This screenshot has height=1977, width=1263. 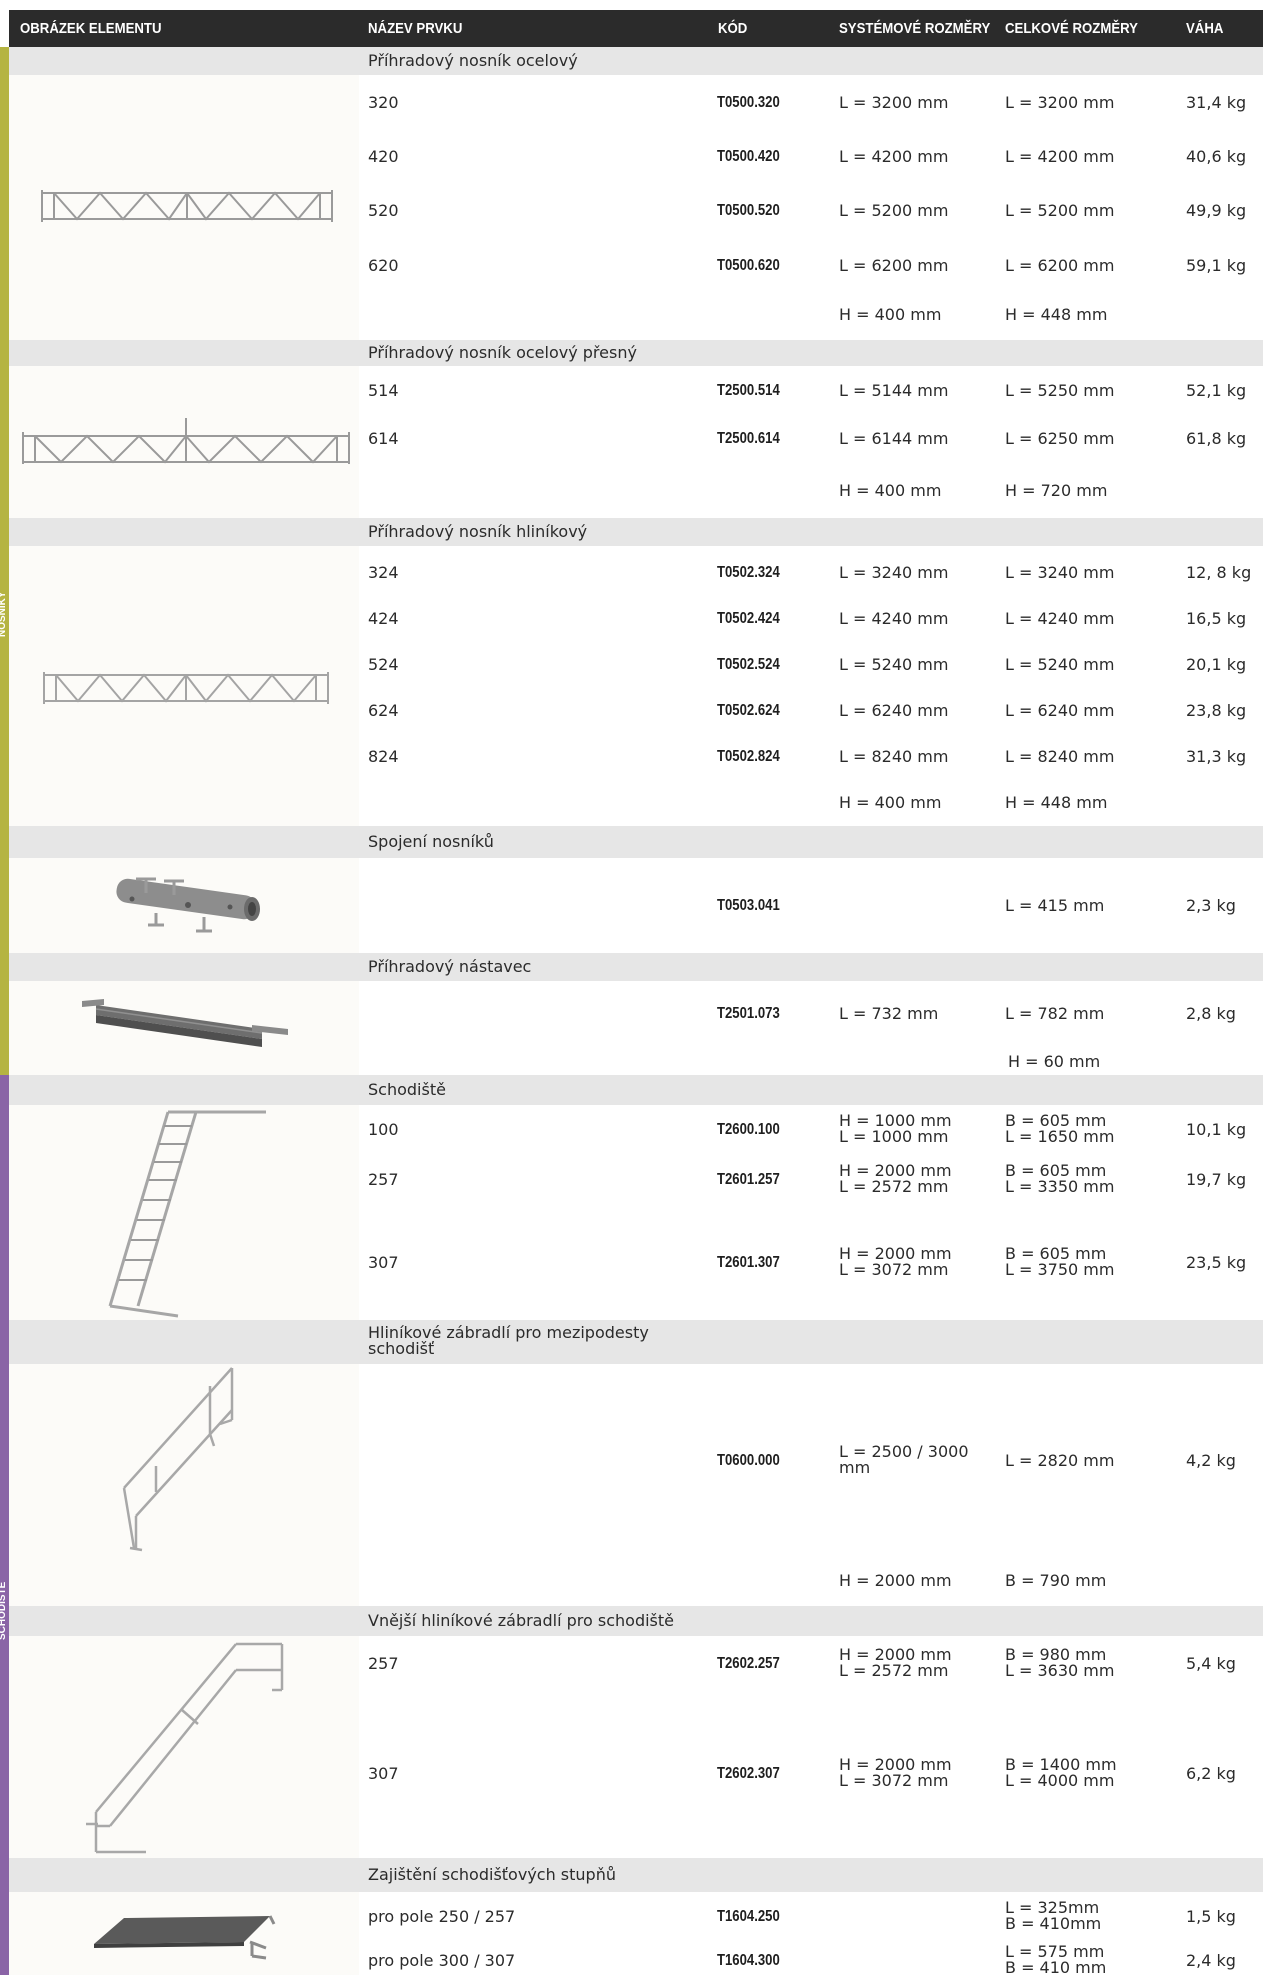 What do you see at coordinates (1054, 1061) in the screenshot?
I see `row-total: H = 60 mm` at bounding box center [1054, 1061].